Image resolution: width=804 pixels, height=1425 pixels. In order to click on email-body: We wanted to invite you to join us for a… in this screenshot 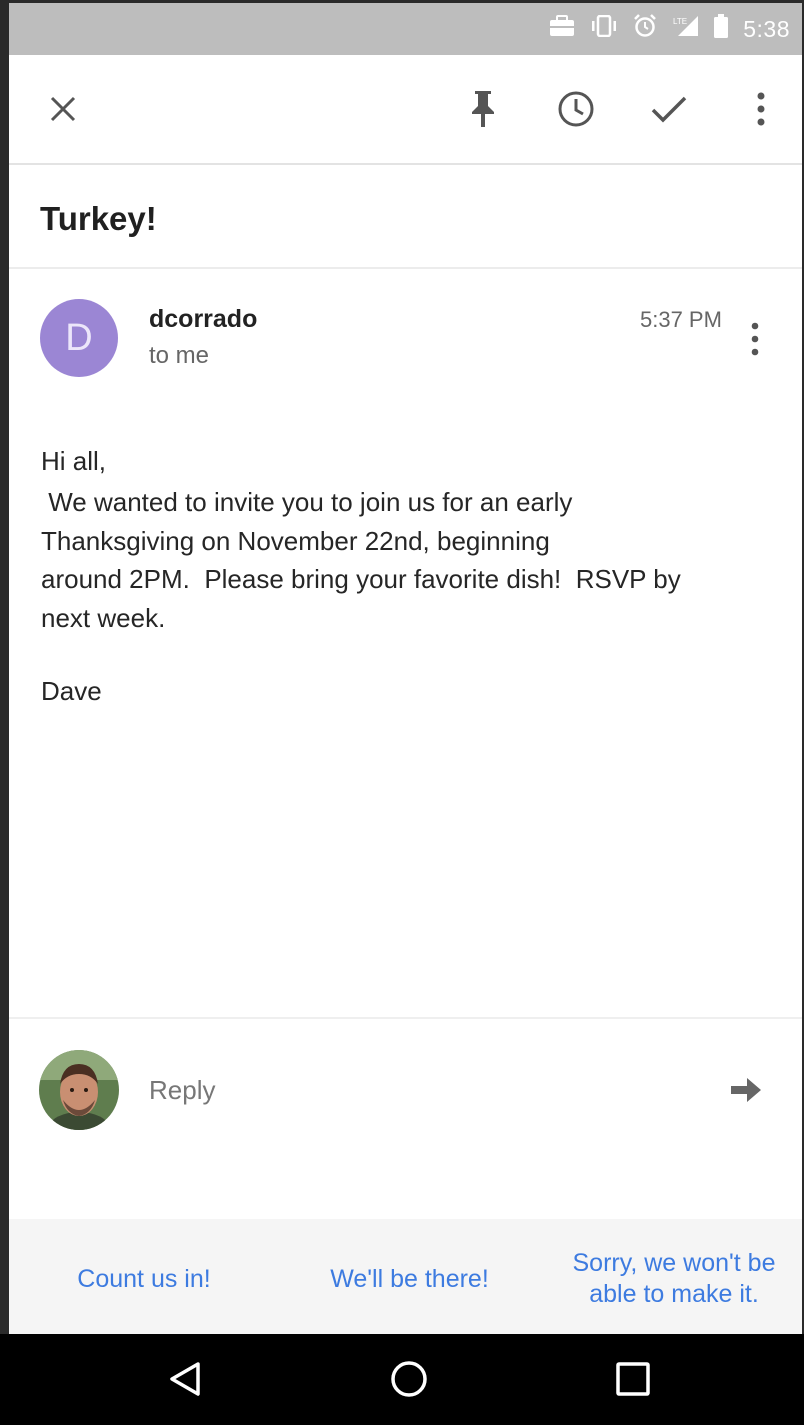, I will do `click(361, 560)`.